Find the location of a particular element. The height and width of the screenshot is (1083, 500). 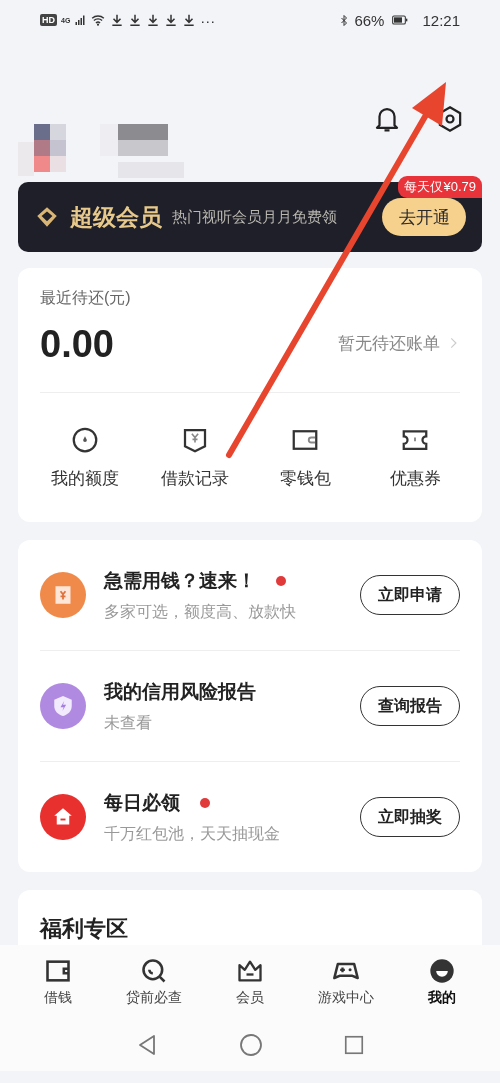

tab: 游戏中心 is located at coordinates (346, 998).